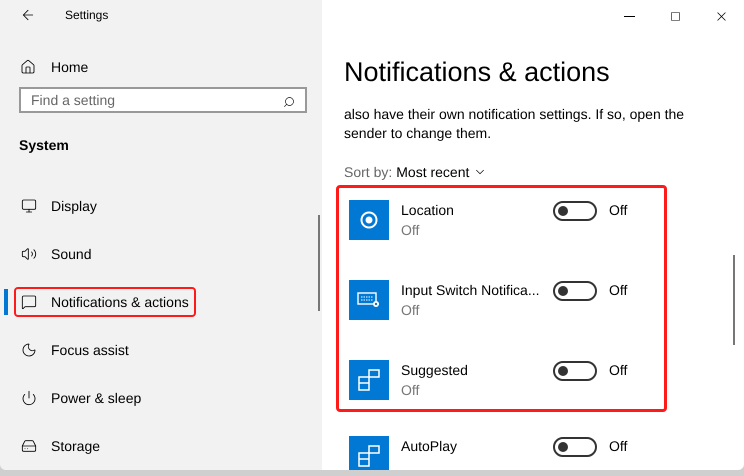 This screenshot has width=744, height=476. Describe the element at coordinates (75, 350) in the screenshot. I see `nav-item: Focus assist` at that location.